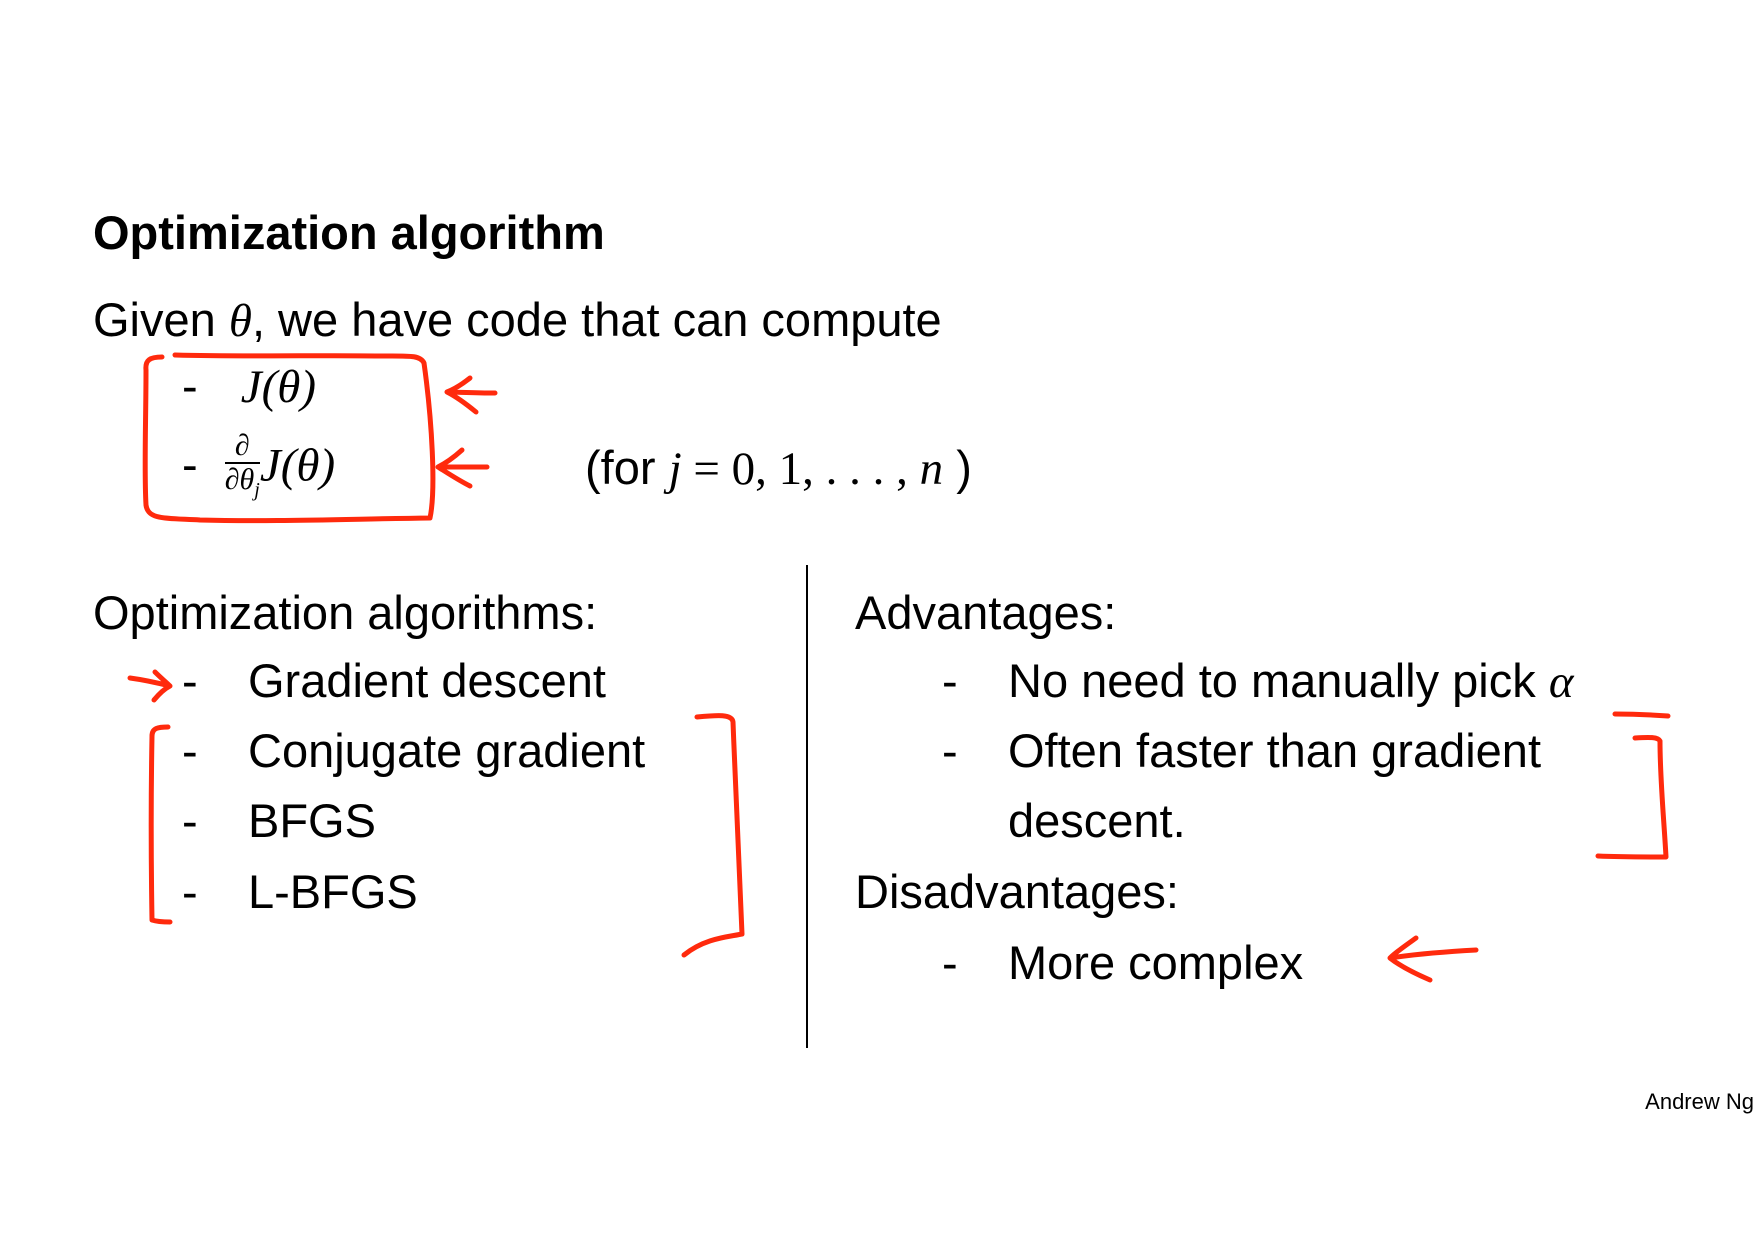  What do you see at coordinates (278, 387) in the screenshot?
I see `cost-function-expr: J(θ)` at bounding box center [278, 387].